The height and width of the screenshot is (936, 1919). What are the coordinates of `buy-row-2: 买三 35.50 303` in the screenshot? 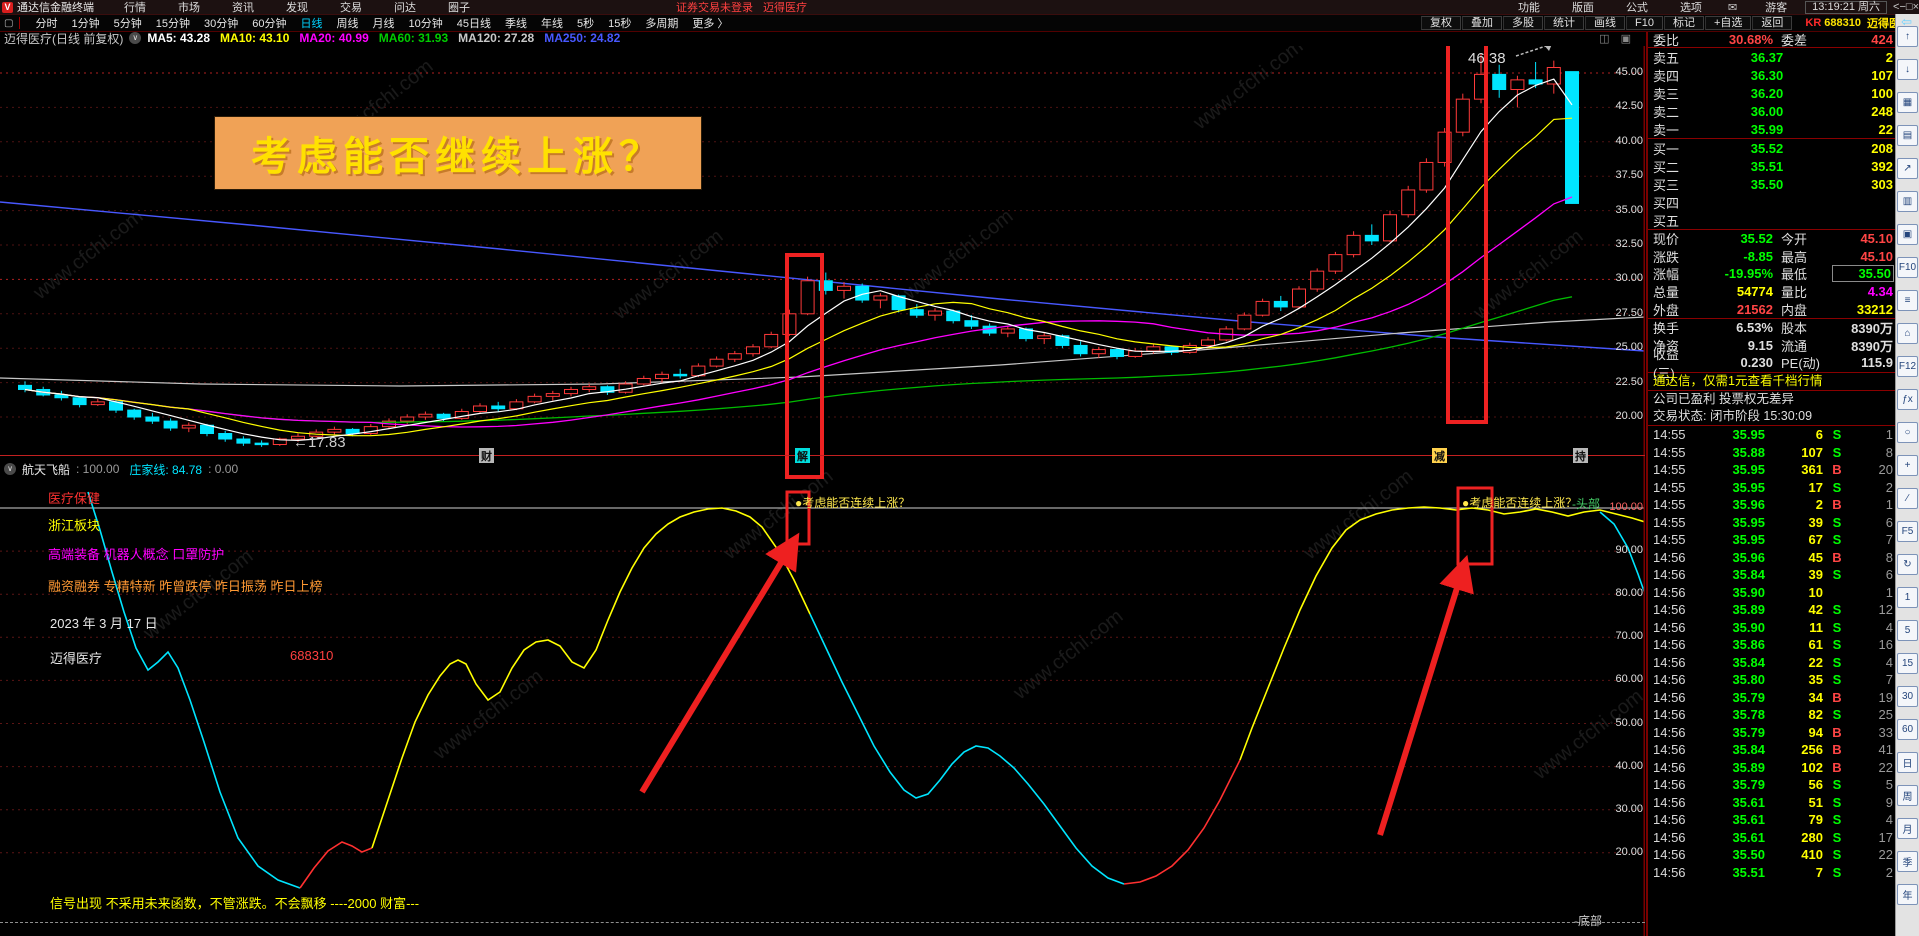 It's located at (1773, 184).